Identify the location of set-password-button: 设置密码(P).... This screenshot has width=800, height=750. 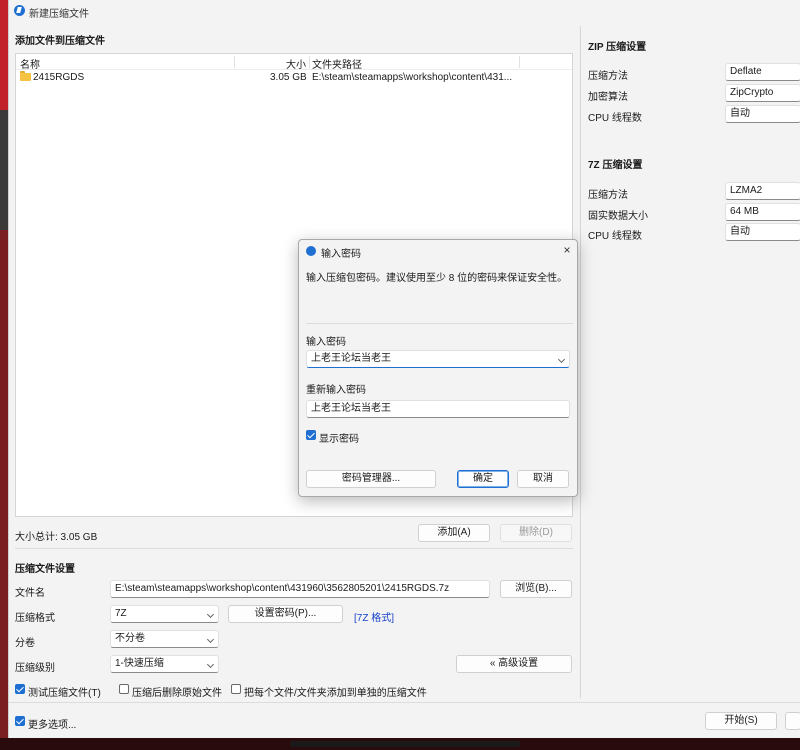
(285, 614).